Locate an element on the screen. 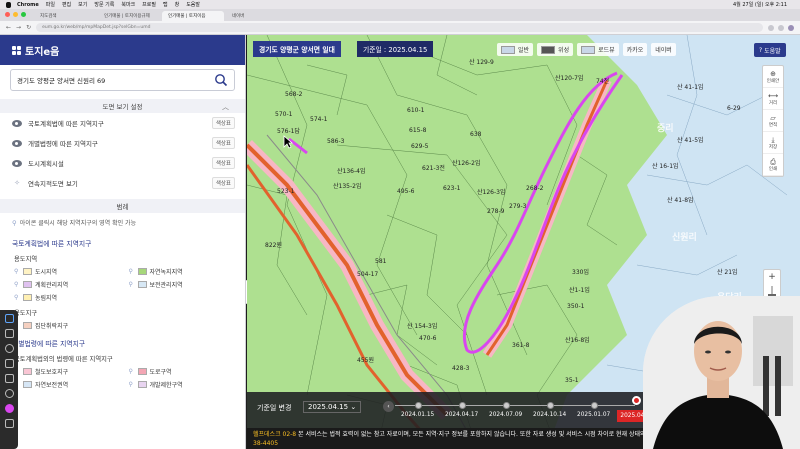  tool-area: ▱ 면적 is located at coordinates (773, 121).